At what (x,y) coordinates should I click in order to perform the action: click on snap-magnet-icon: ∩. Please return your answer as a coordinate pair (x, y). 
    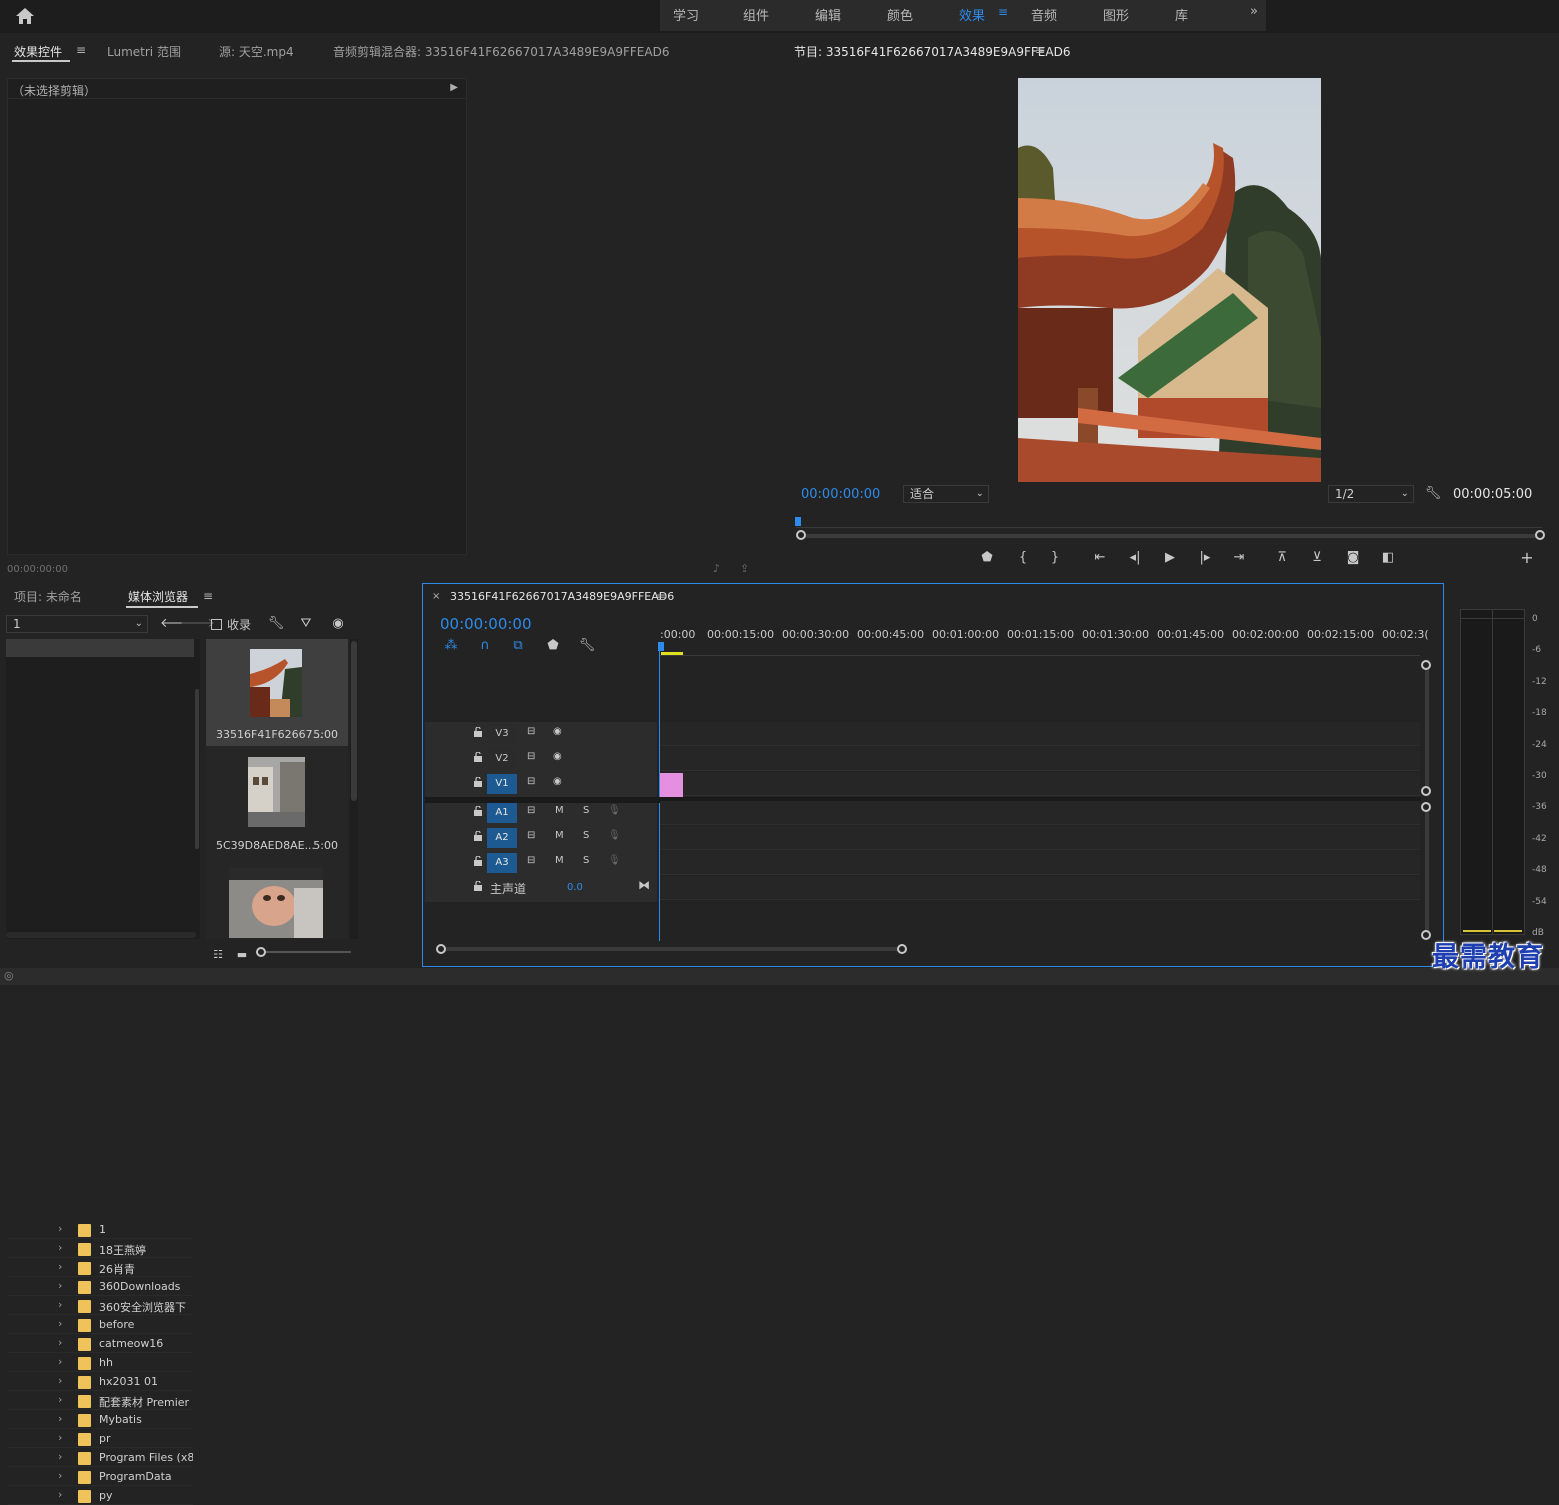
    Looking at the image, I should click on (485, 646).